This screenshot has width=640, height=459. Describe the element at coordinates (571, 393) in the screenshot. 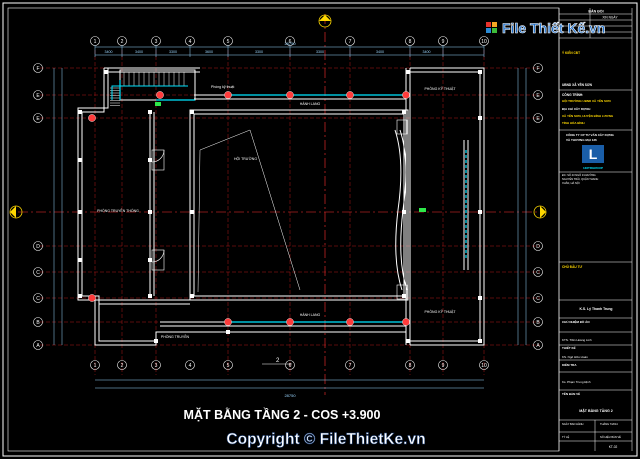

I see `tb-sheet-name-label: TÊN BẢN VẼ` at that location.